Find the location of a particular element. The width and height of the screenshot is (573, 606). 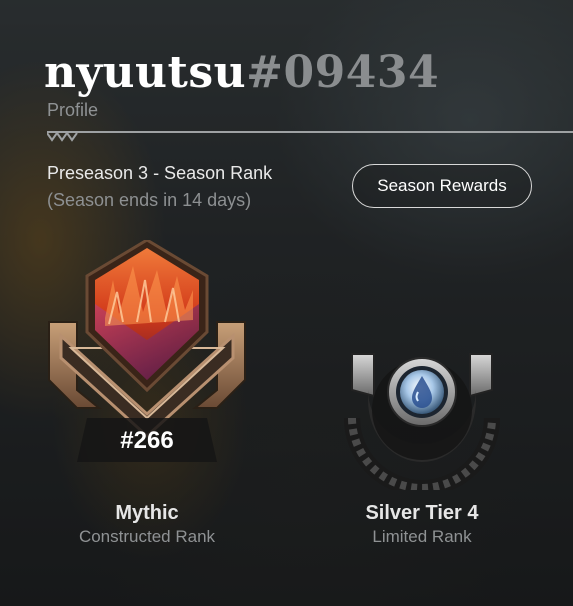

limited-rank: Silver Tier 4 Limited Rank is located at coordinates (422, 450).